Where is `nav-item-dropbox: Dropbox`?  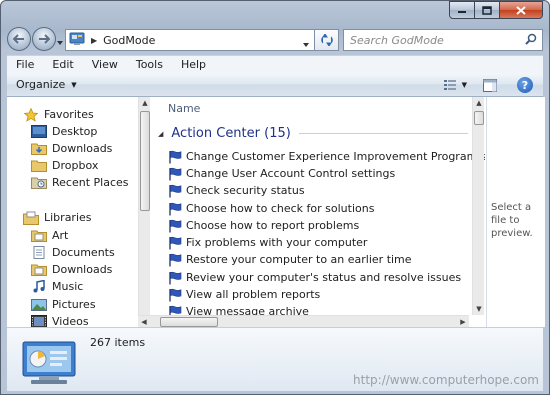
nav-item-dropbox: Dropbox is located at coordinates (64, 165).